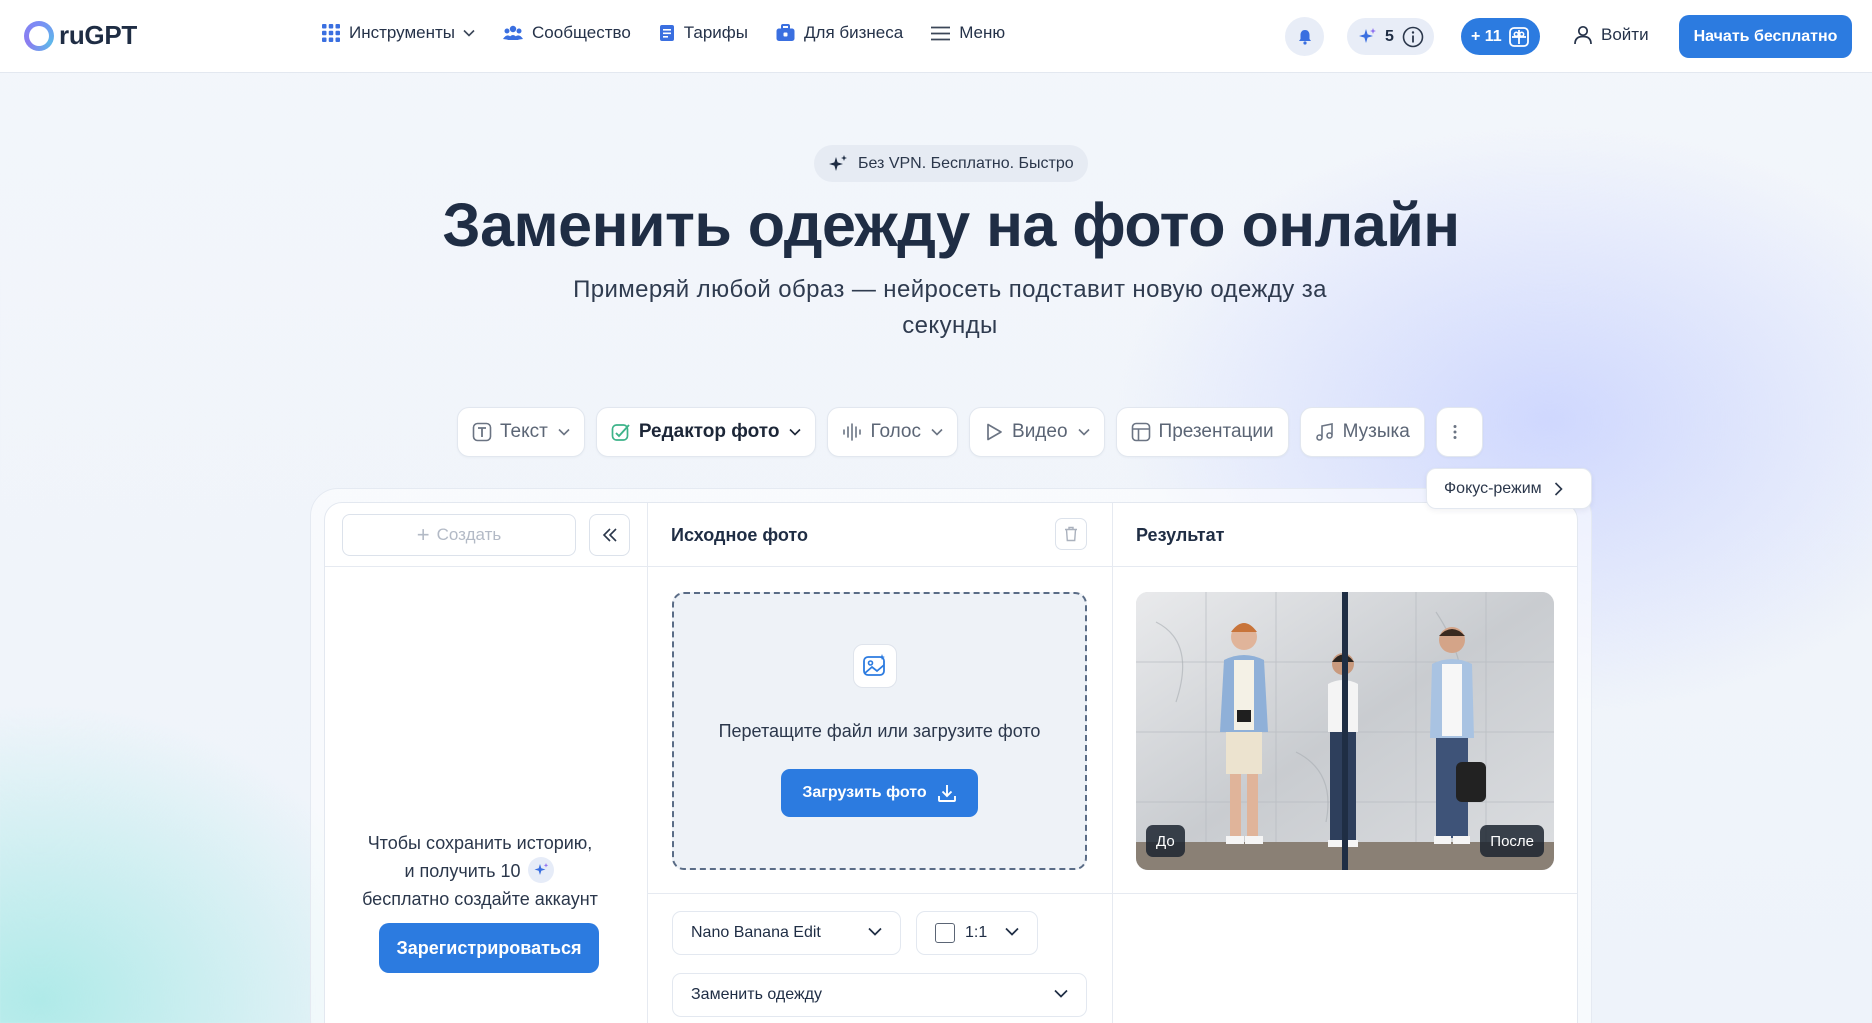 The width and height of the screenshot is (1872, 1023). I want to click on buy-credits-button: + 11, so click(1500, 36).